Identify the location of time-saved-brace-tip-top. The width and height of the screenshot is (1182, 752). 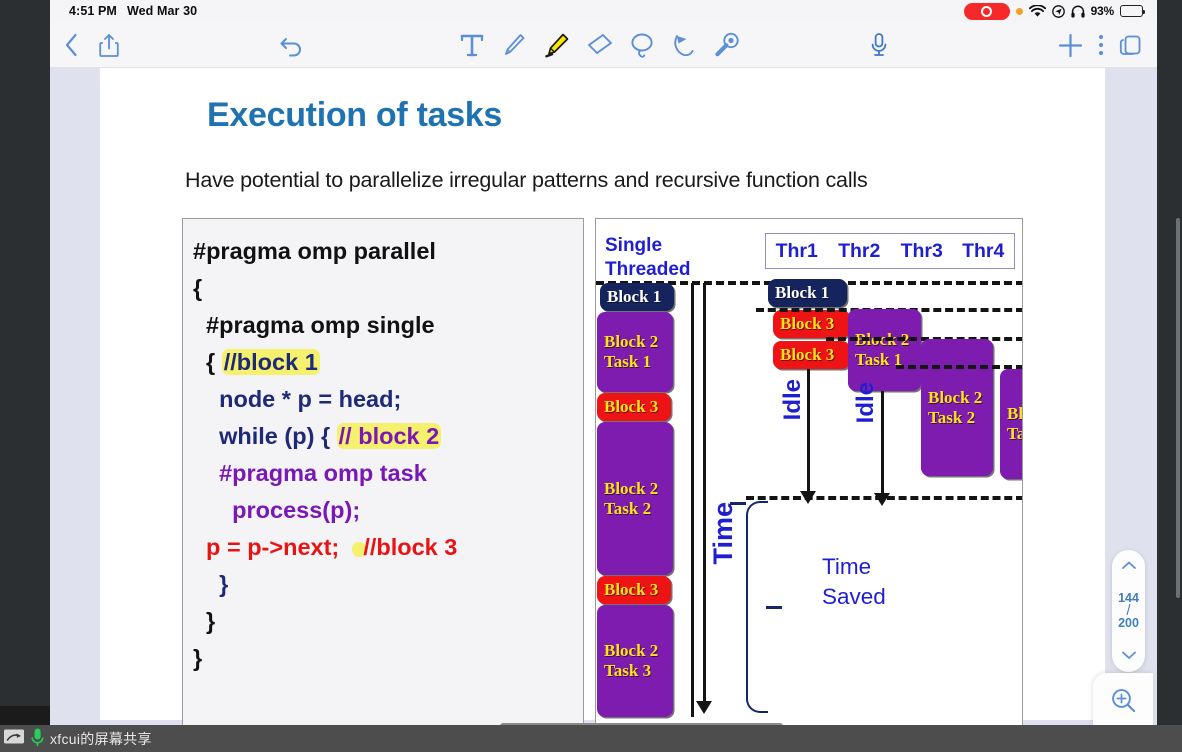
(738, 503).